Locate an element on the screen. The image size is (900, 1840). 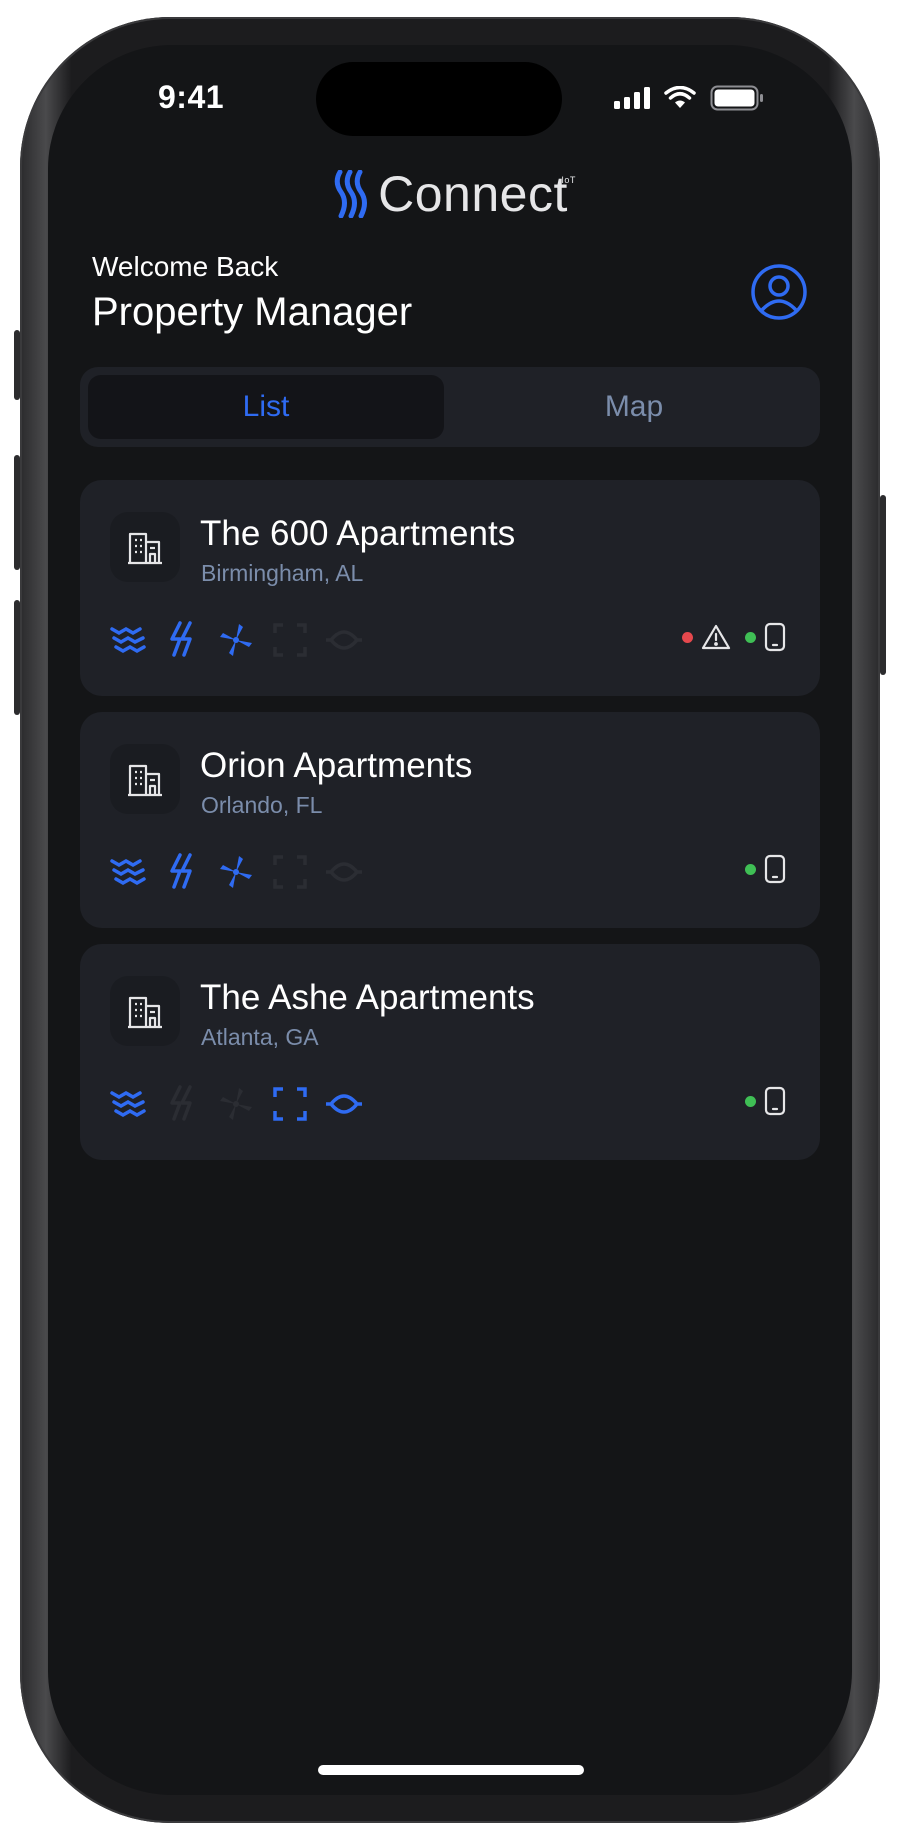
property-location: Birmingham, AL is located at coordinates (282, 573).